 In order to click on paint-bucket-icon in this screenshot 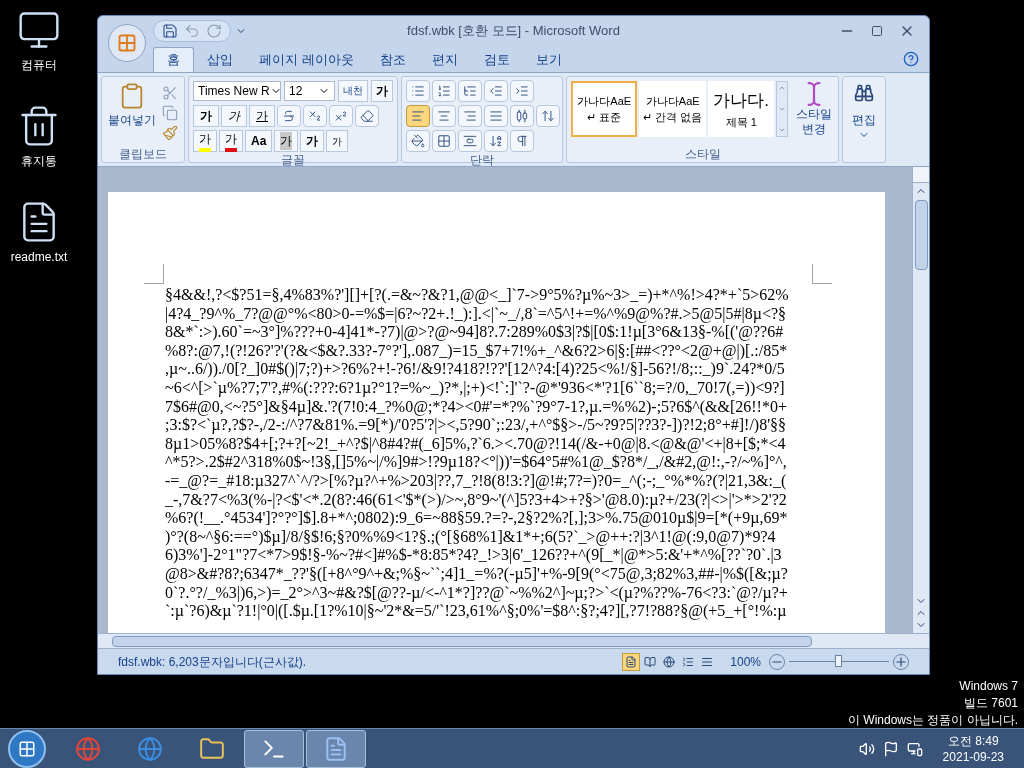, I will do `click(418, 141)`.